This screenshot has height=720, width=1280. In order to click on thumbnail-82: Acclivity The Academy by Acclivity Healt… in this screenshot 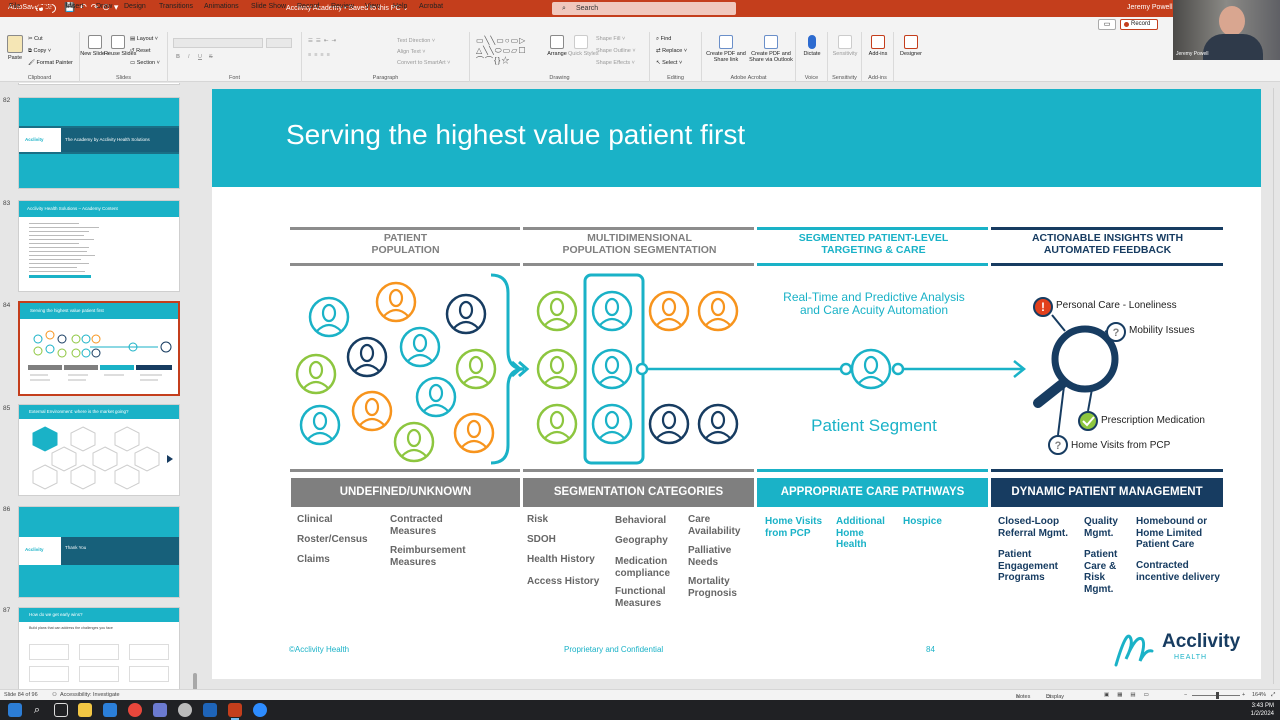, I will do `click(99, 143)`.